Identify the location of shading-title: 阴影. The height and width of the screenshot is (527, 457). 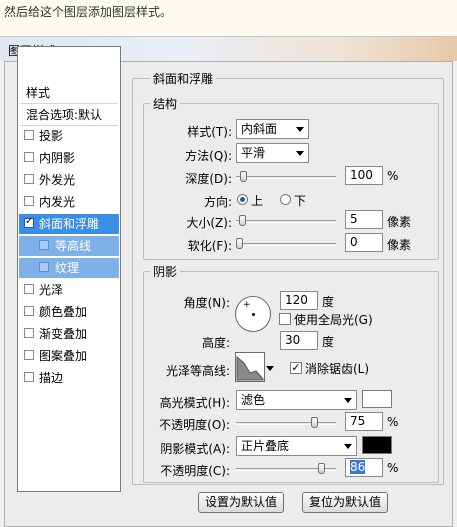
(165, 271).